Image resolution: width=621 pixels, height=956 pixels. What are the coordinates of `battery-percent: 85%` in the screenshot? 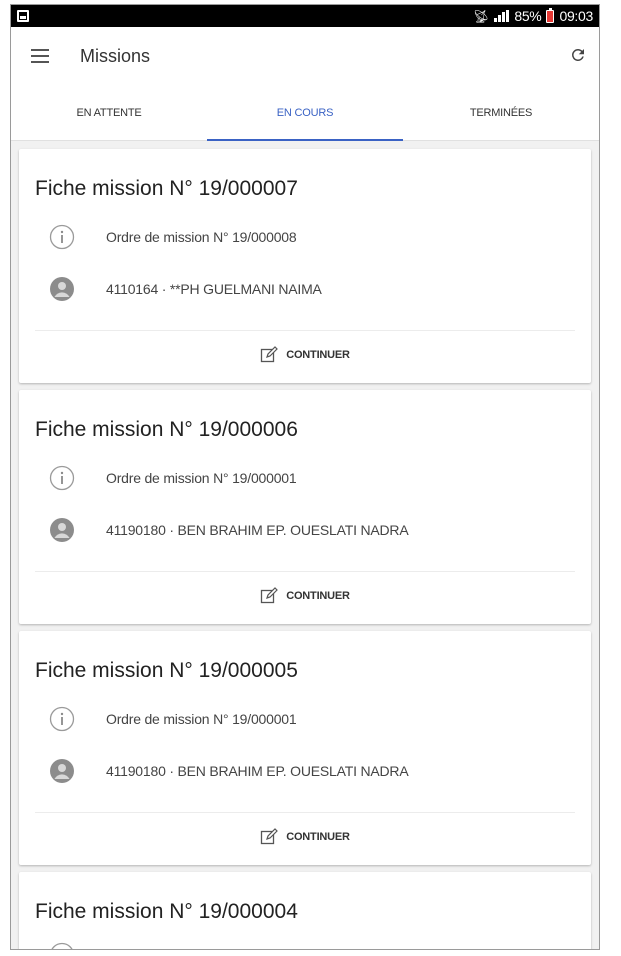 It's located at (528, 16).